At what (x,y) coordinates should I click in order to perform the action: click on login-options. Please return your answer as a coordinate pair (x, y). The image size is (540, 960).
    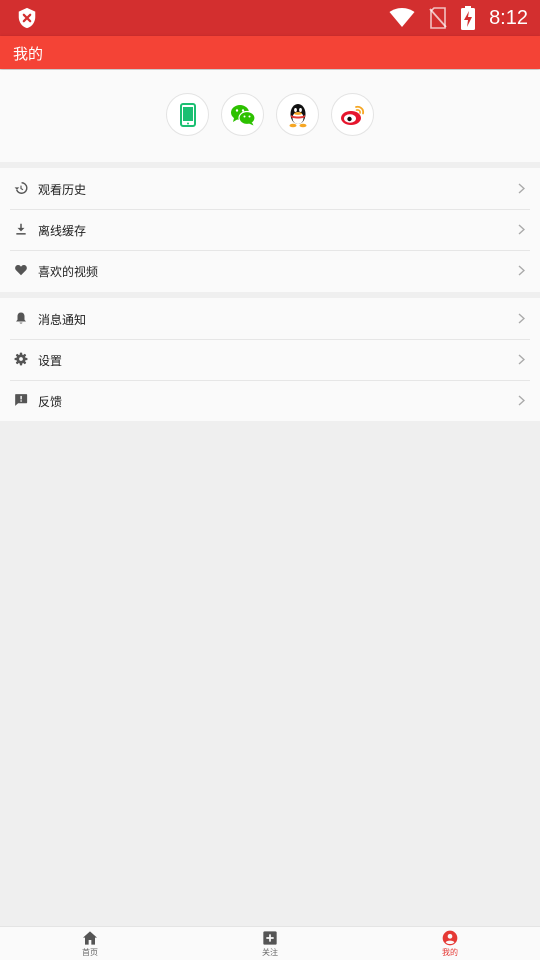
    Looking at the image, I should click on (270, 114).